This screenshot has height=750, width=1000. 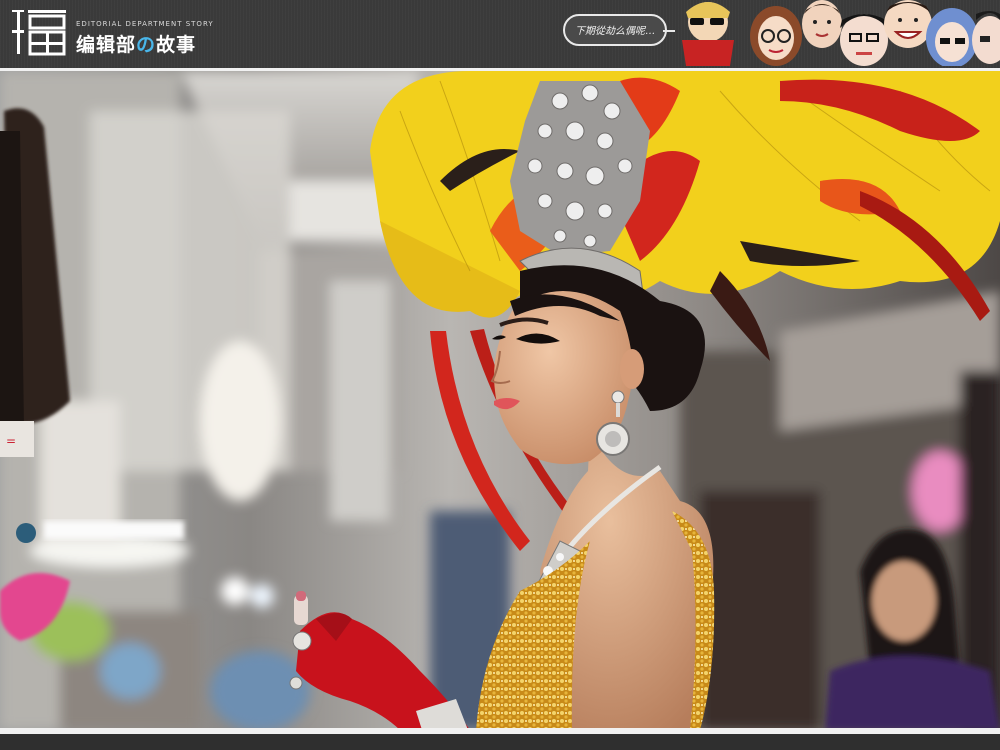 I want to click on editor-faces-illustration, so click(x=841, y=33).